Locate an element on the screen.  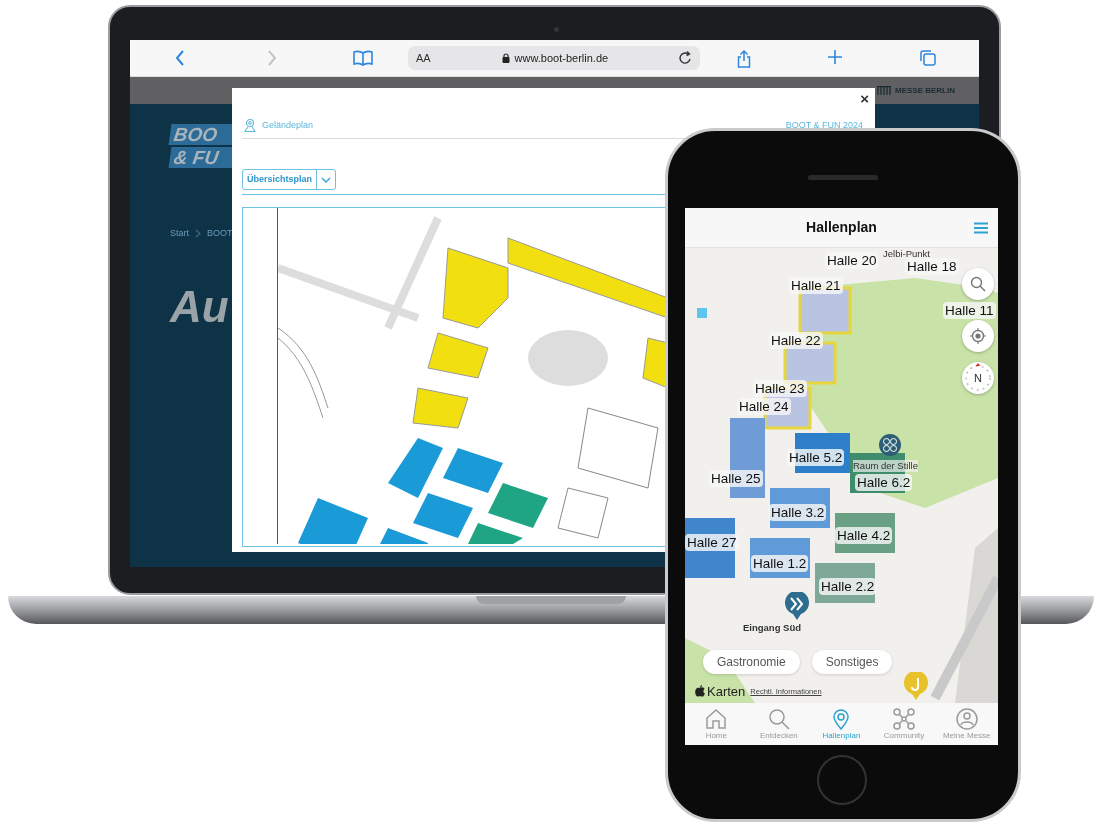
section-title: Geländeplan is located at coordinates (288, 125).